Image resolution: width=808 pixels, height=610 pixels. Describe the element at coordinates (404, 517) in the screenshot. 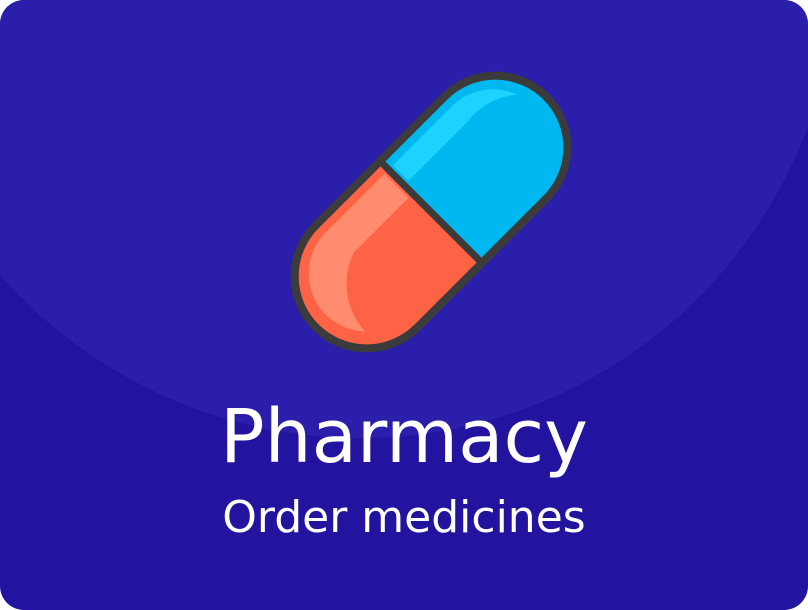

I see `tile-subtitle: Order medicines` at that location.